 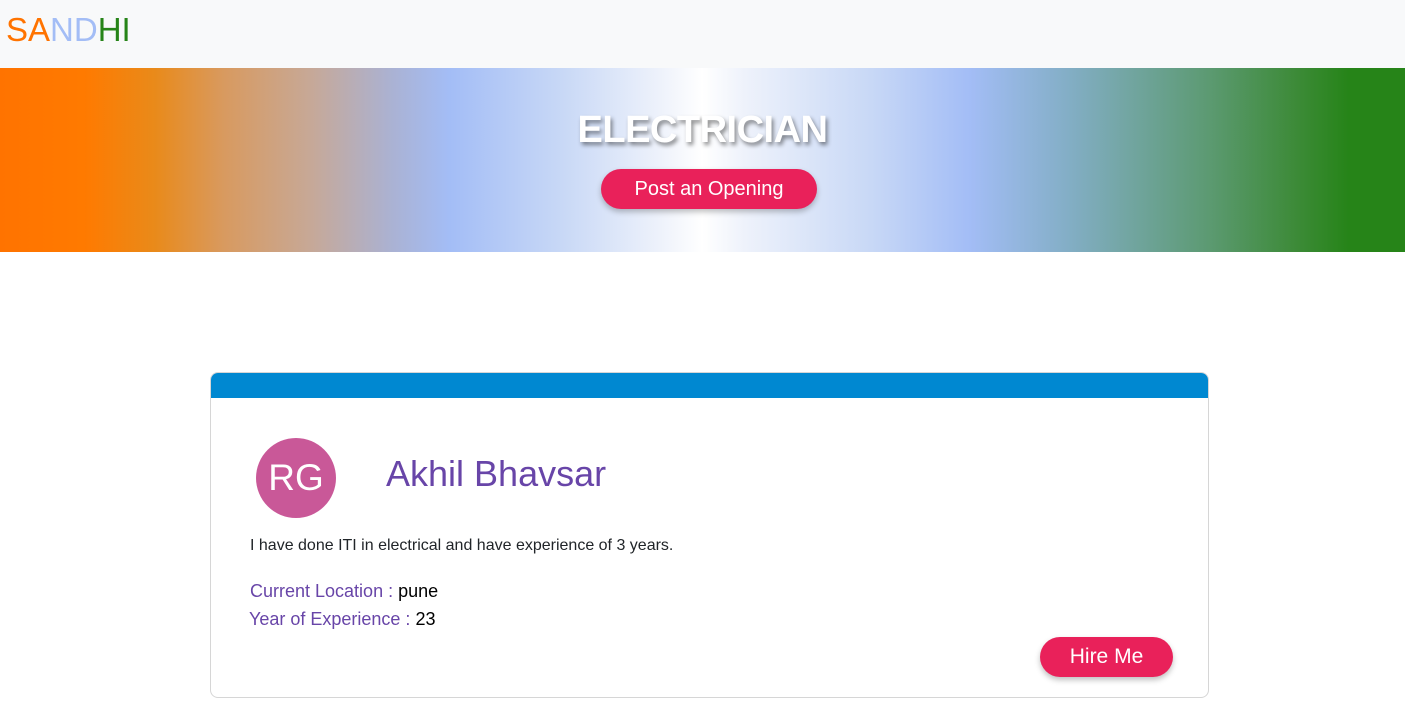 I want to click on brand-part-nd: ND, so click(x=74, y=29).